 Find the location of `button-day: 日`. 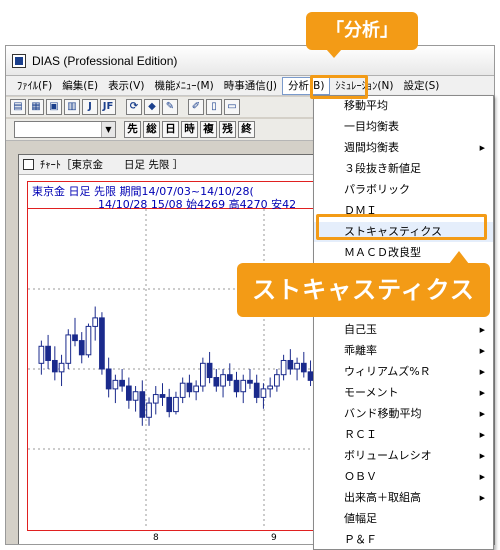

button-day: 日 is located at coordinates (170, 129).